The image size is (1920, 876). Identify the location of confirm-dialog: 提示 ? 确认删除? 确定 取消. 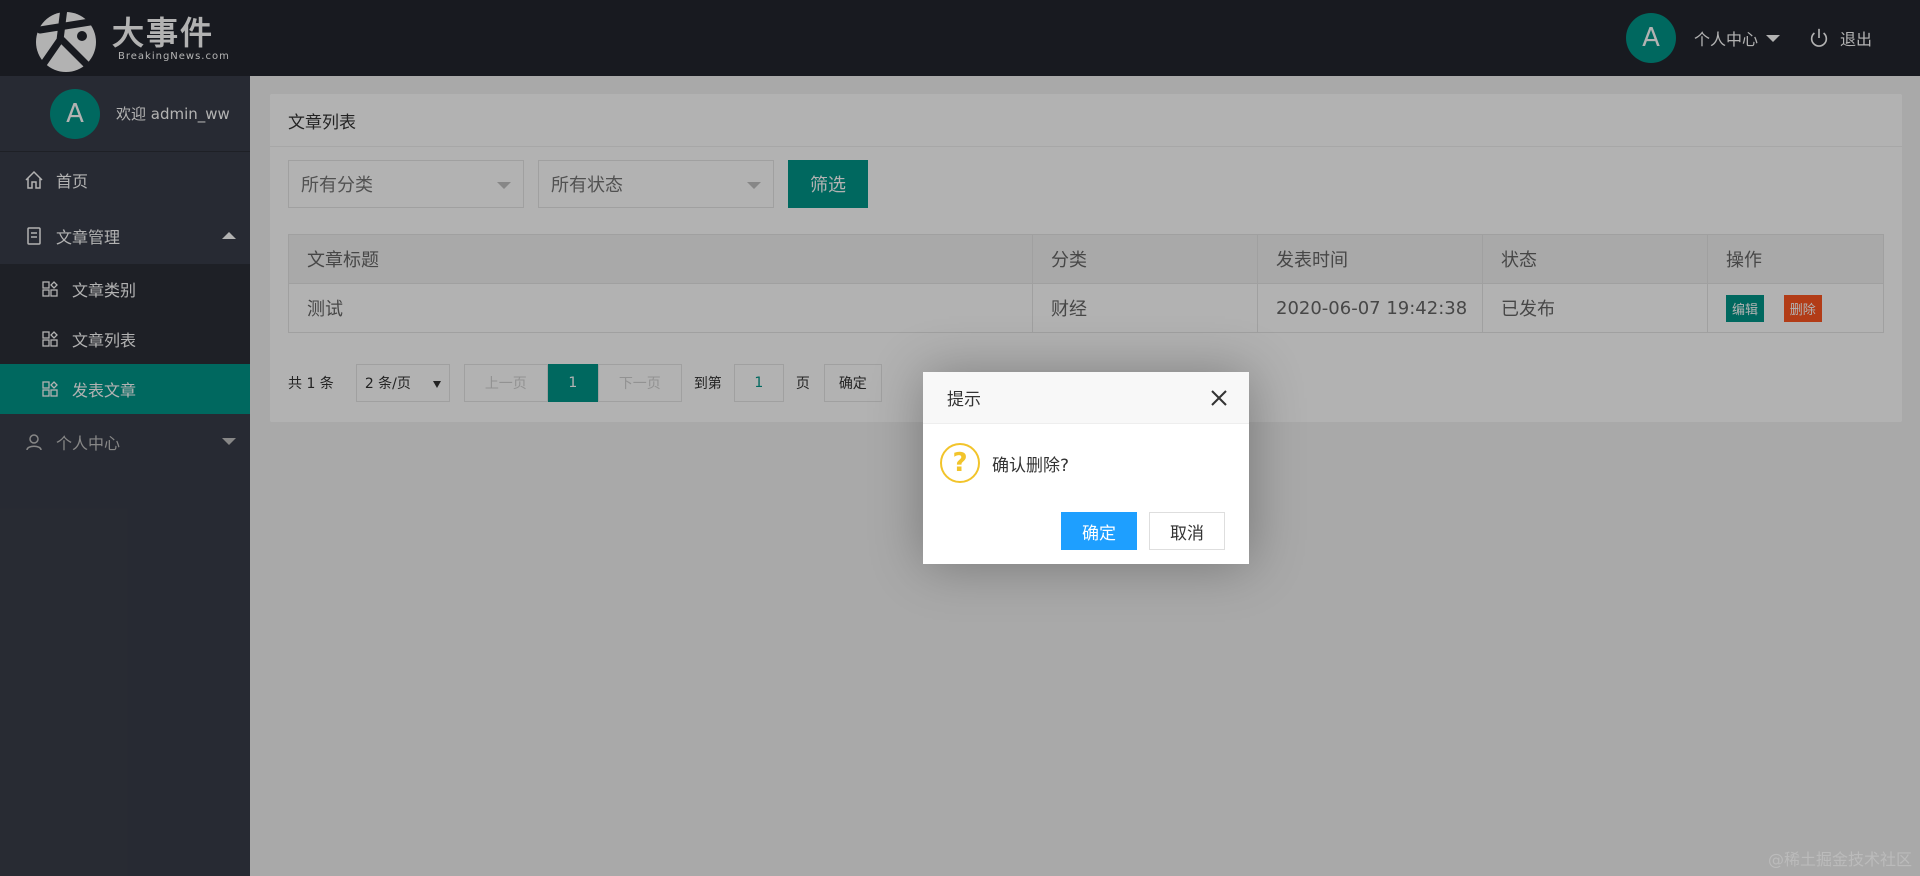
(1086, 468).